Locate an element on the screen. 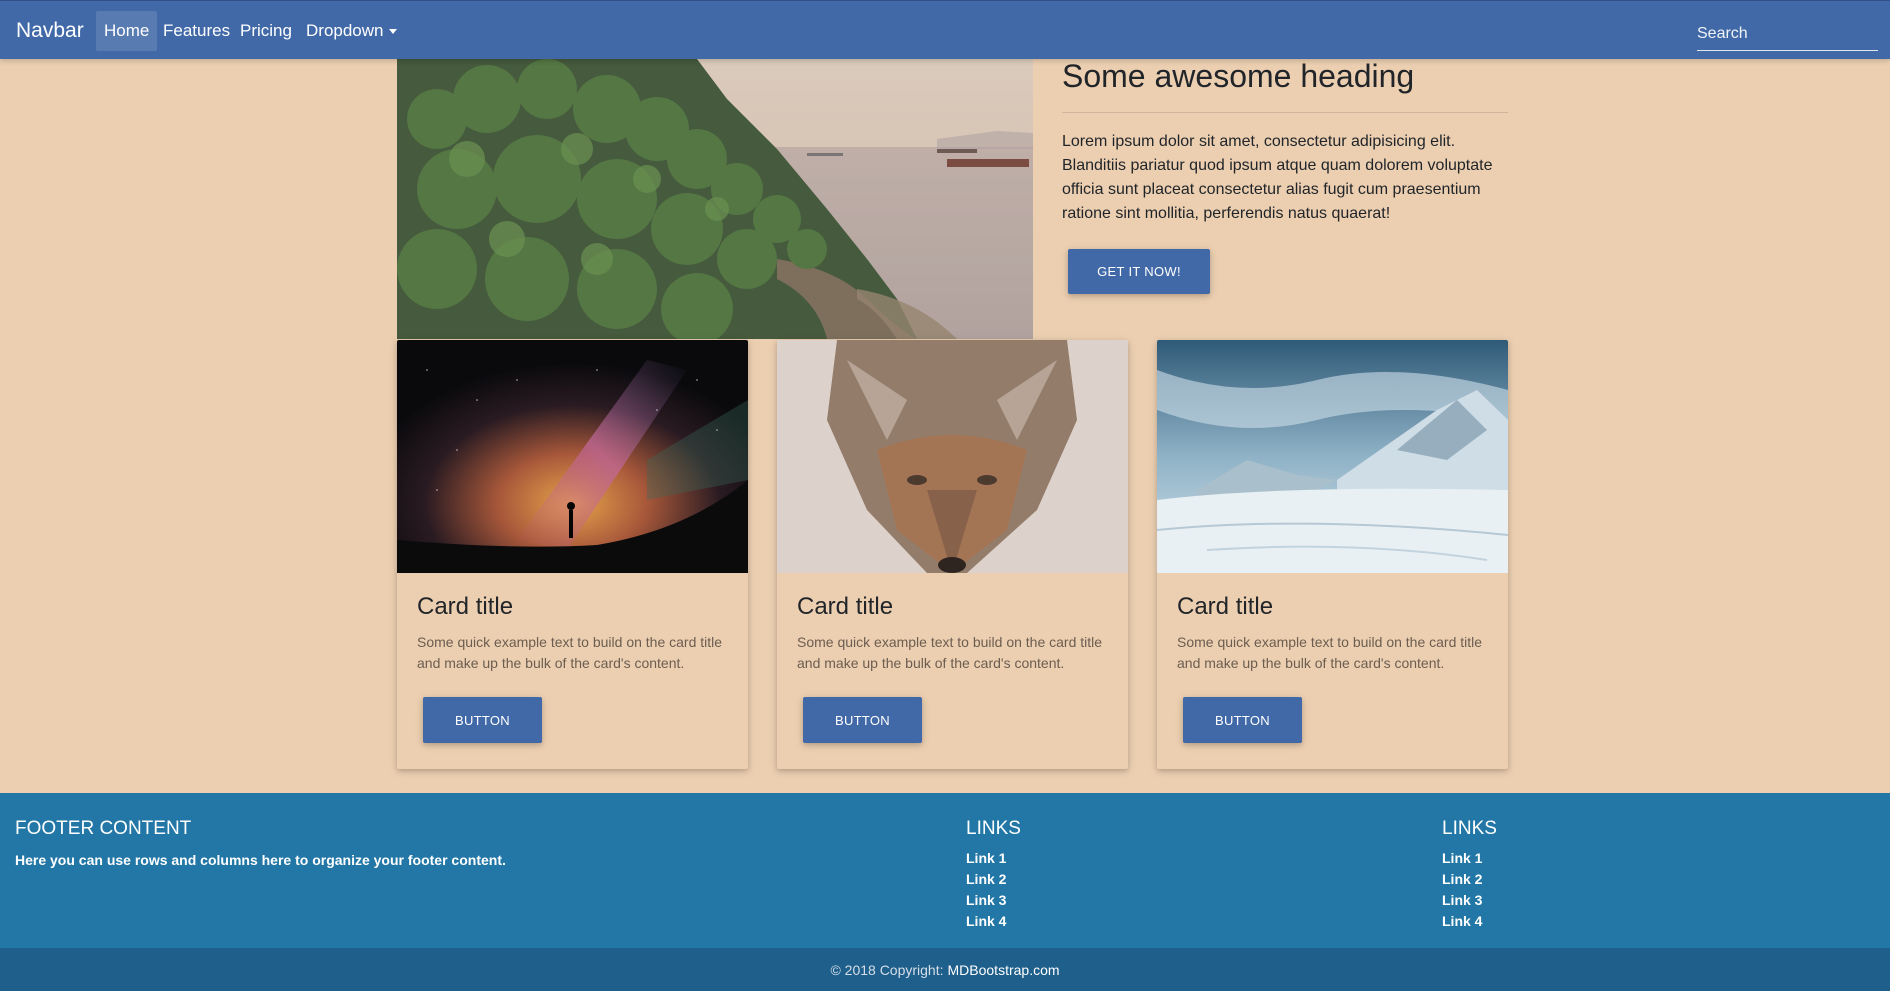 Image resolution: width=1890 pixels, height=991 pixels. chevron-down-icon is located at coordinates (392, 31).